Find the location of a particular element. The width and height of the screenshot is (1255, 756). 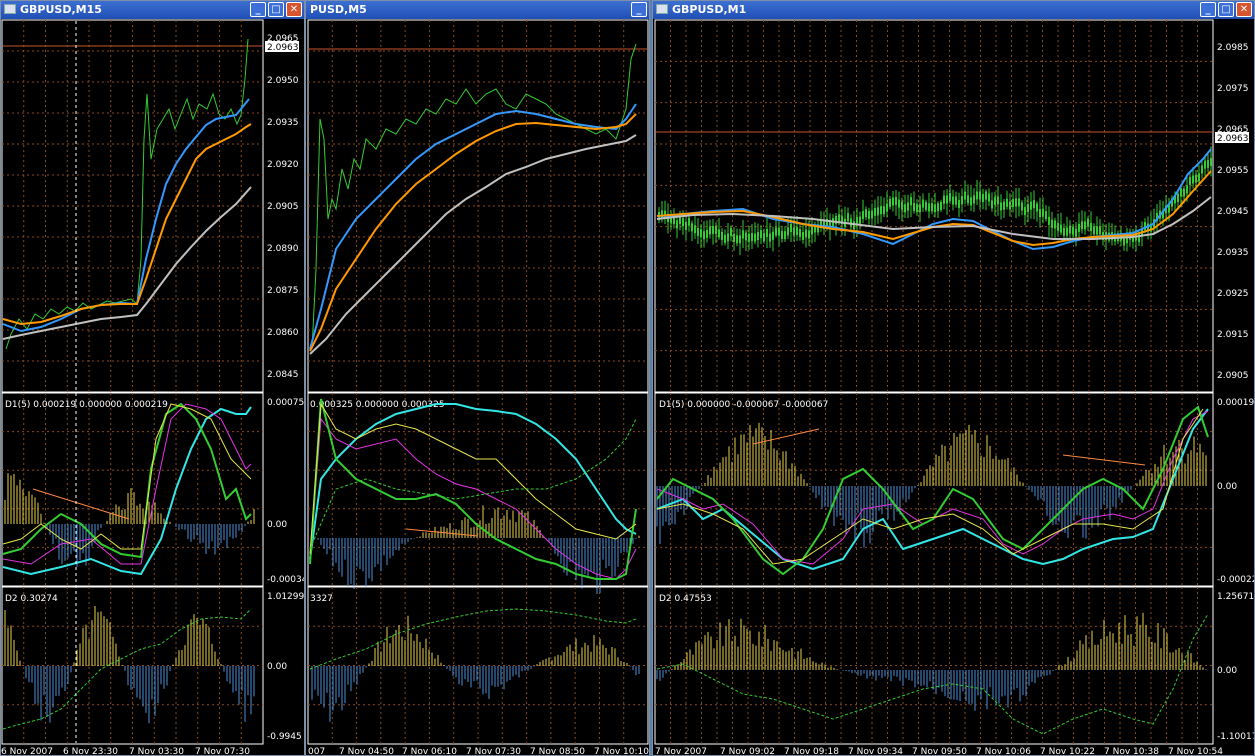

window-titlebar: PUSD,M5 _ is located at coordinates (477, 10).